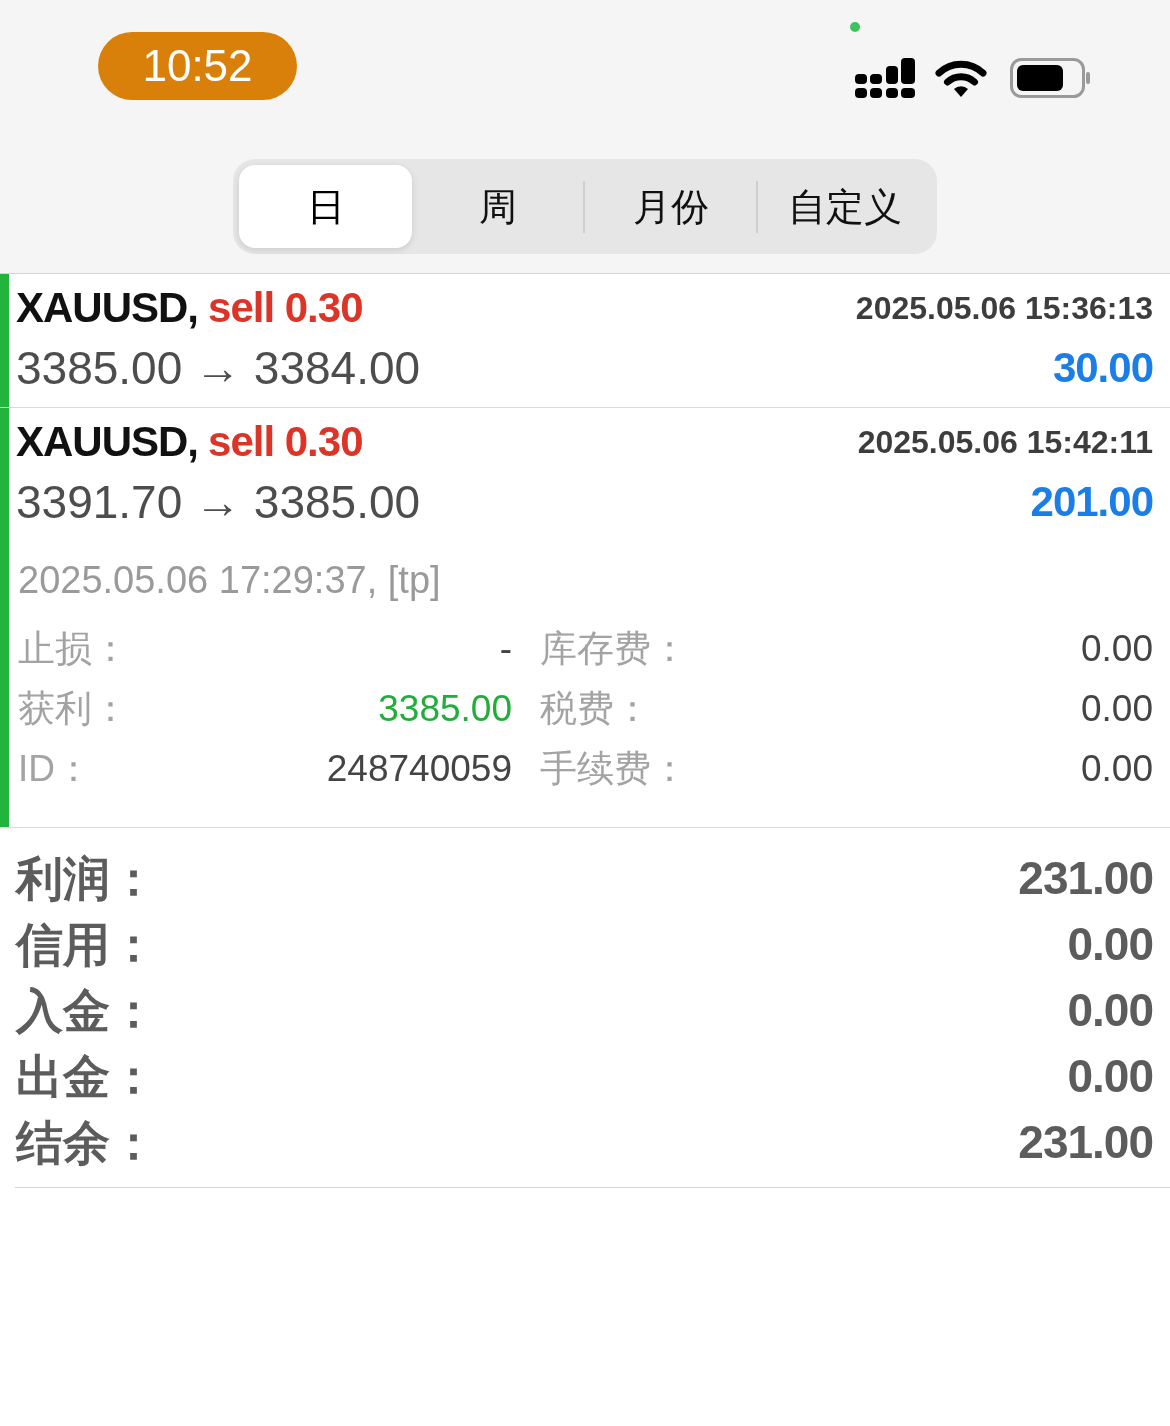 The width and height of the screenshot is (1170, 1426). What do you see at coordinates (614, 768) in the screenshot?
I see `detail-label: 手续费：` at bounding box center [614, 768].